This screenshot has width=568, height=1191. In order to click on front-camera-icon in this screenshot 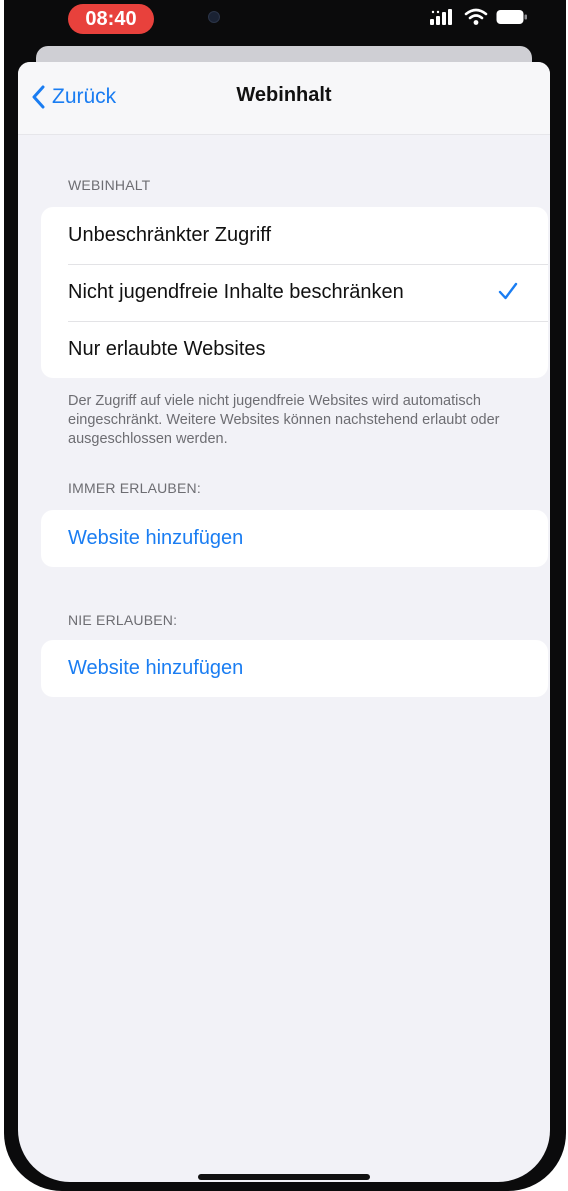, I will do `click(214, 17)`.